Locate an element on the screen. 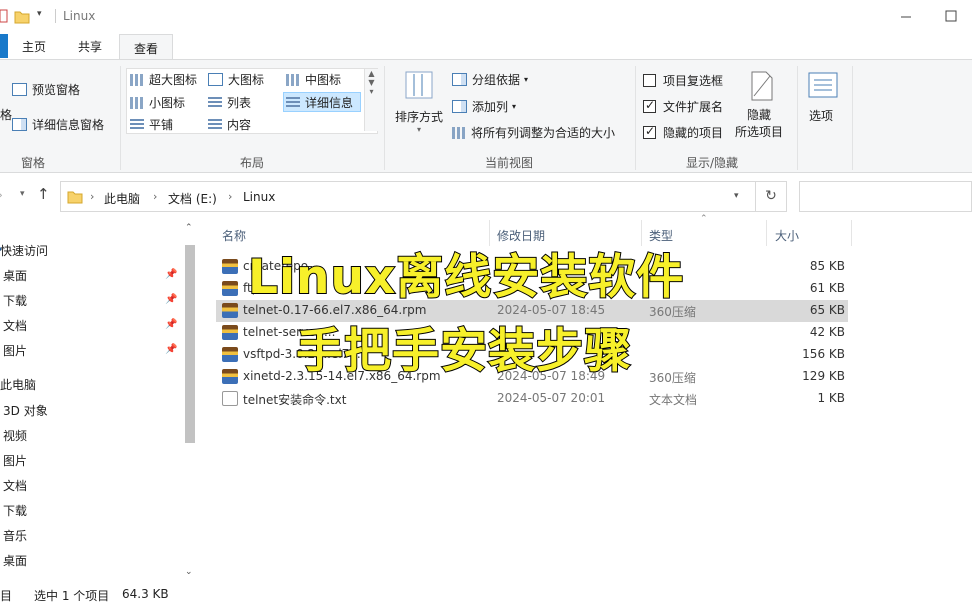 This screenshot has width=972, height=607. layout-list: 列表 is located at coordinates (229, 102).